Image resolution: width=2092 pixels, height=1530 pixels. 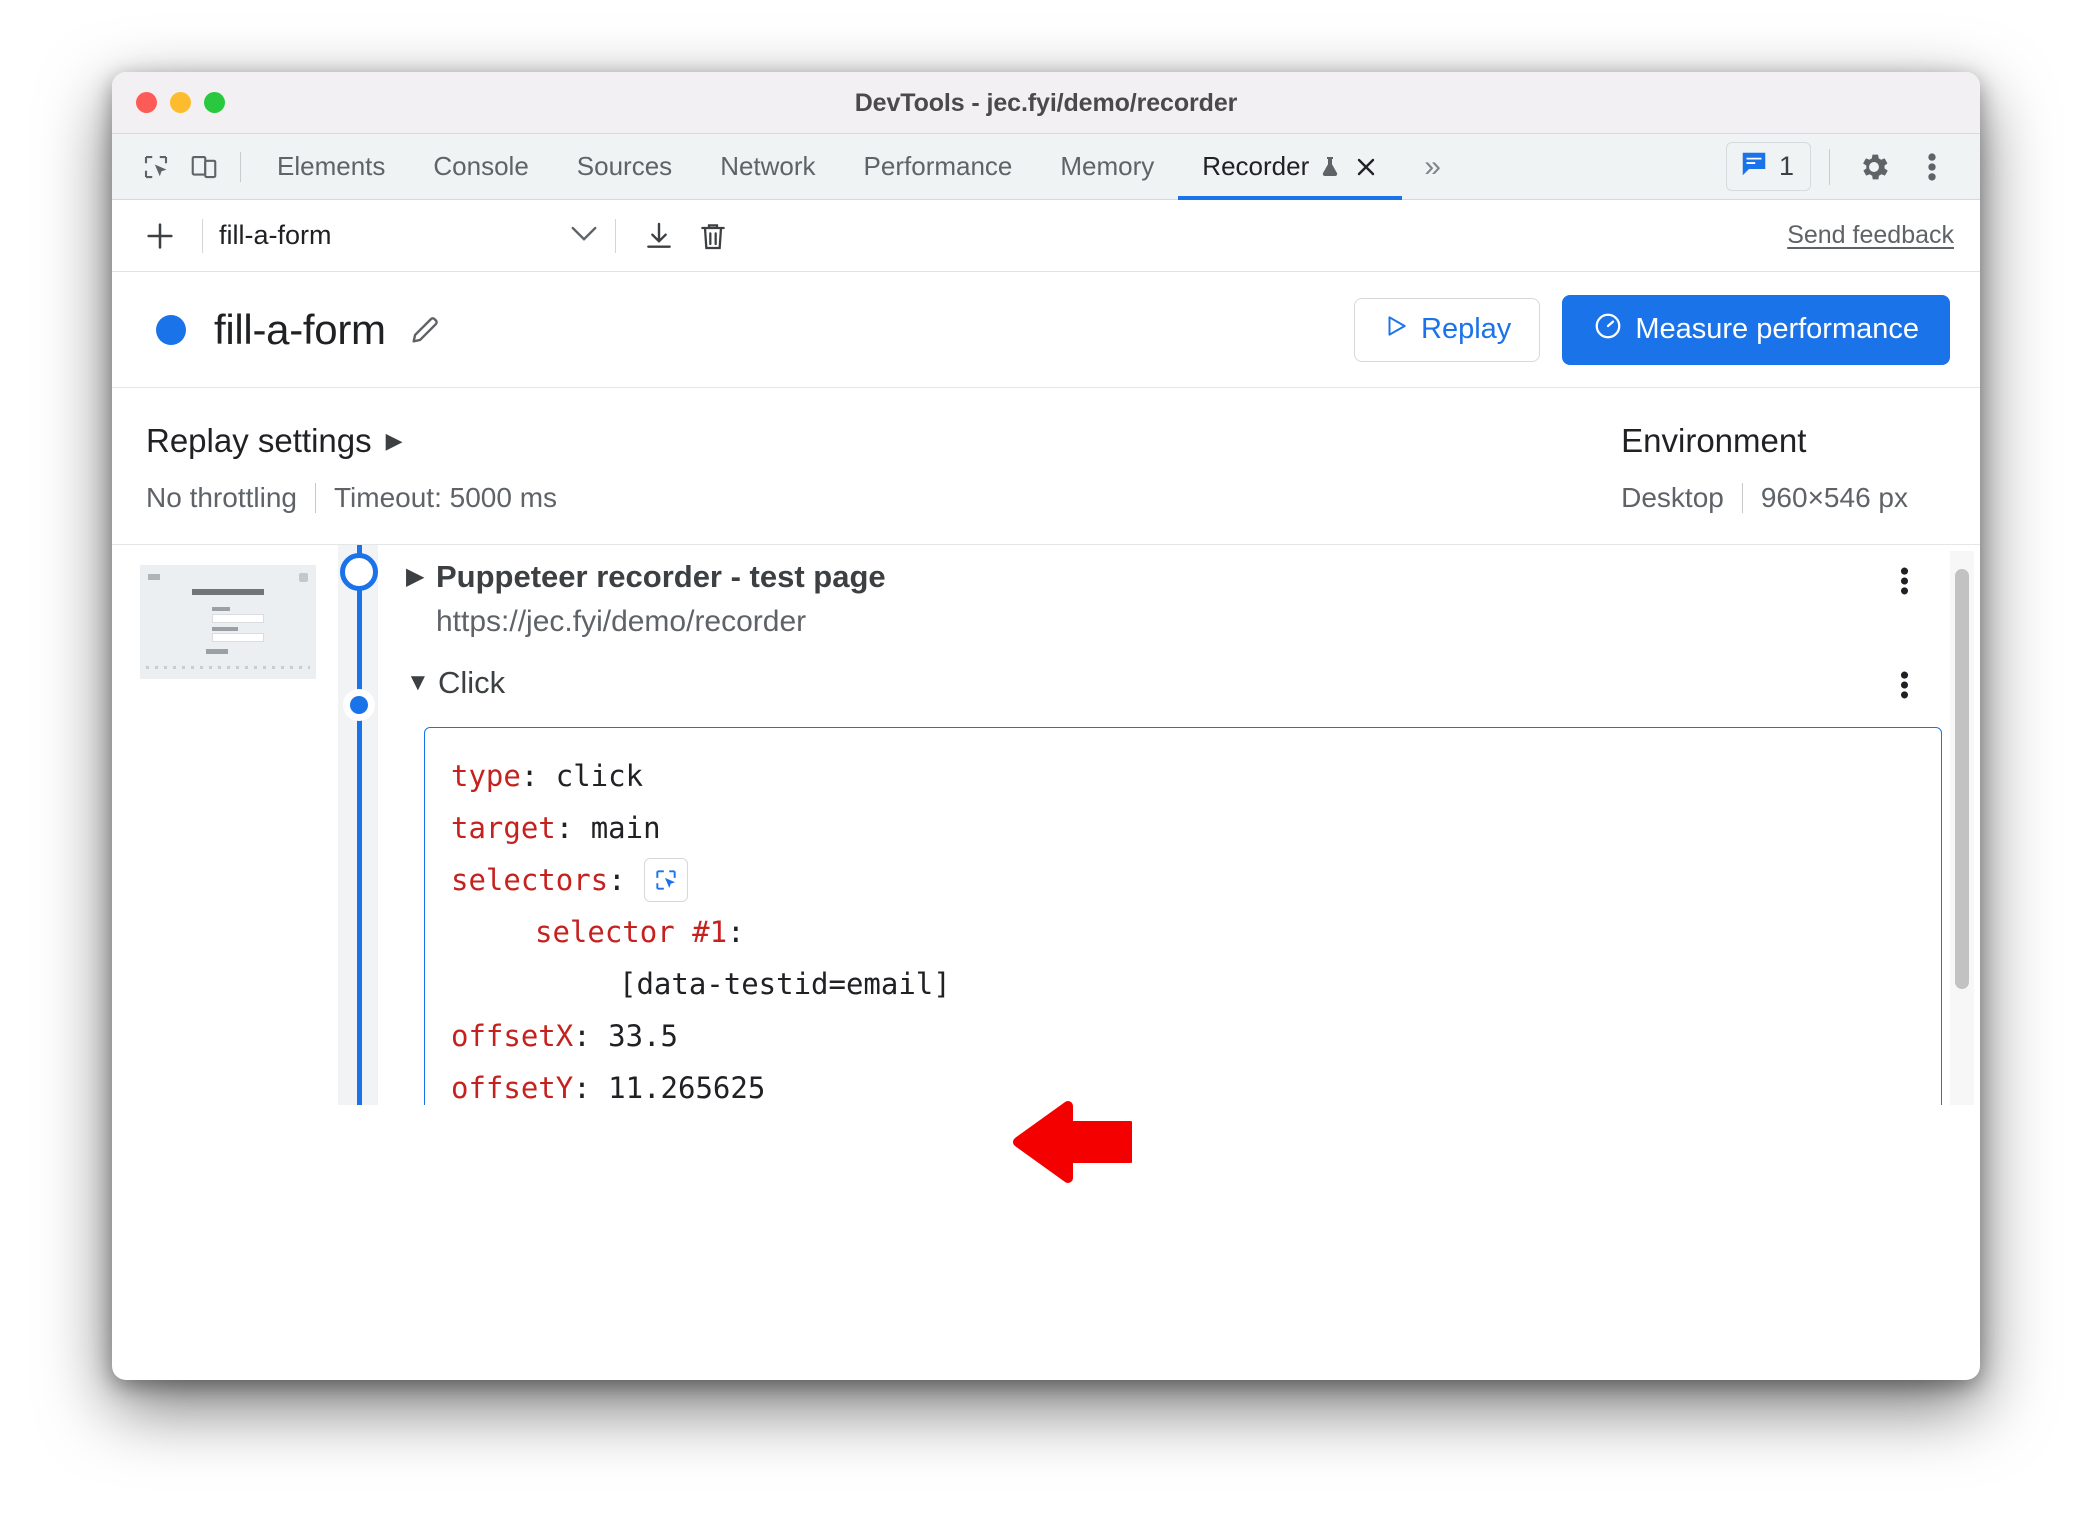 I want to click on scrollbar-thumb, so click(x=1962, y=779).